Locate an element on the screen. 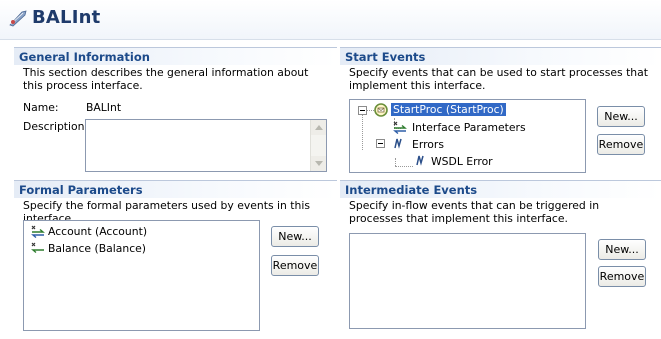 This screenshot has height=339, width=661. editor-header: BALInt is located at coordinates (330, 20).